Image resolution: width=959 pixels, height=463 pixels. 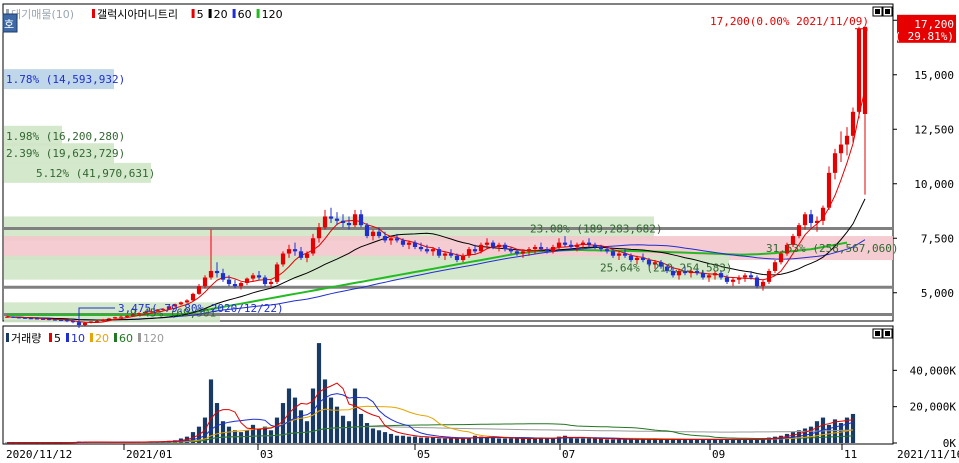 I want to click on price-panel-close-icon, so click(x=887, y=11).